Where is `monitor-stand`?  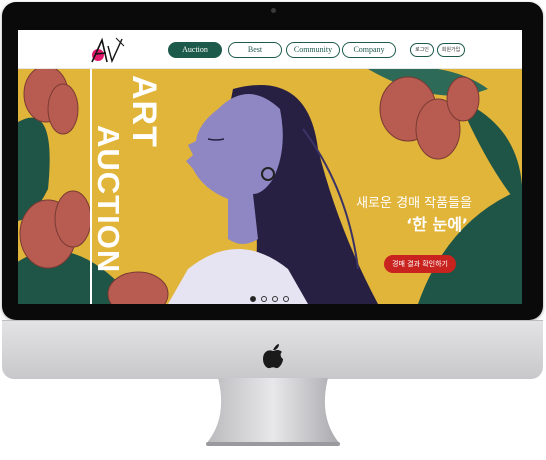
monitor-stand is located at coordinates (273, 412).